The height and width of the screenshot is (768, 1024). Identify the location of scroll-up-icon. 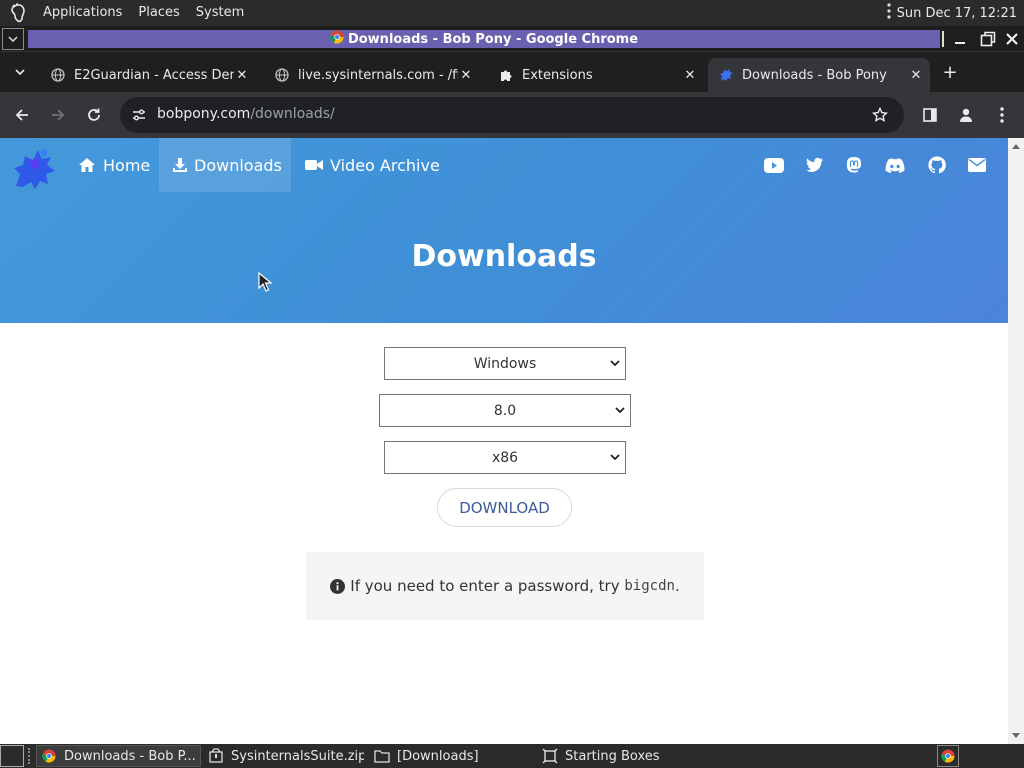
(1016, 146).